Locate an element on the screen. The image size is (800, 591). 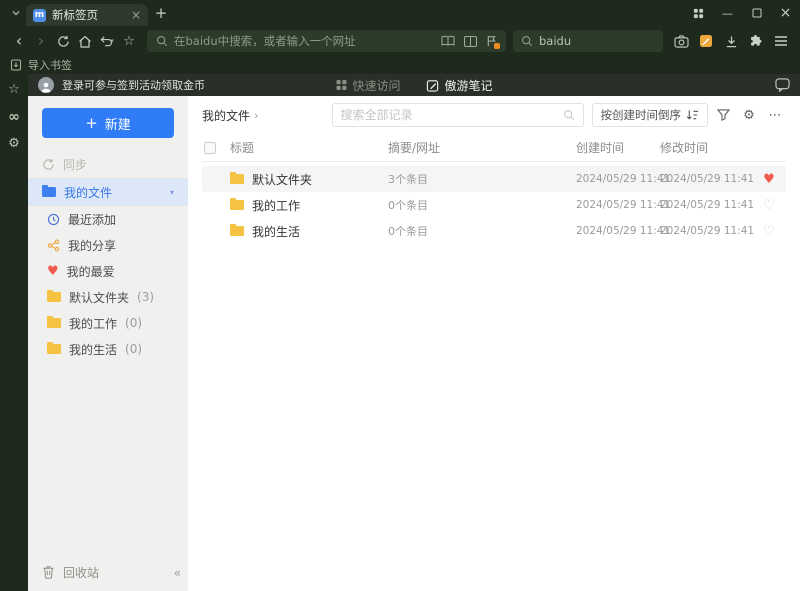
notes-toolbar: 我的文件 › 按创建时间倒序 is located at coordinates (494, 115).